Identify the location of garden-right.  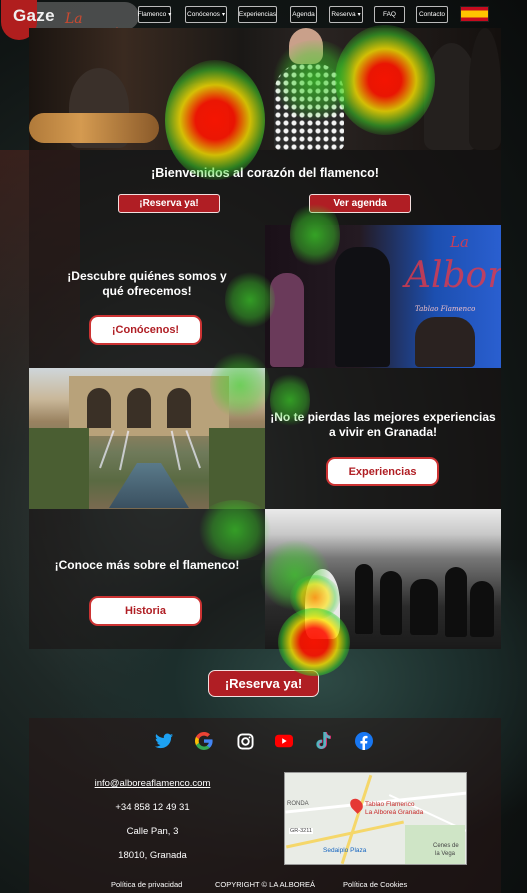
(237, 468).